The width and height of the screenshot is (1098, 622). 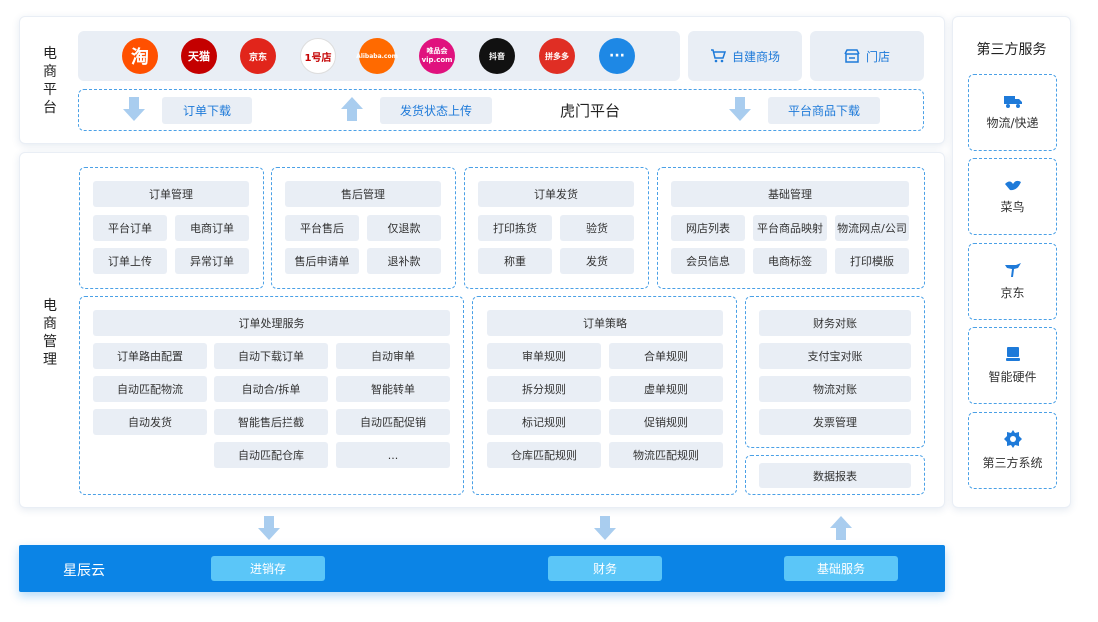 What do you see at coordinates (393, 389) in the screenshot?
I see `order-service-item: 智能转单` at bounding box center [393, 389].